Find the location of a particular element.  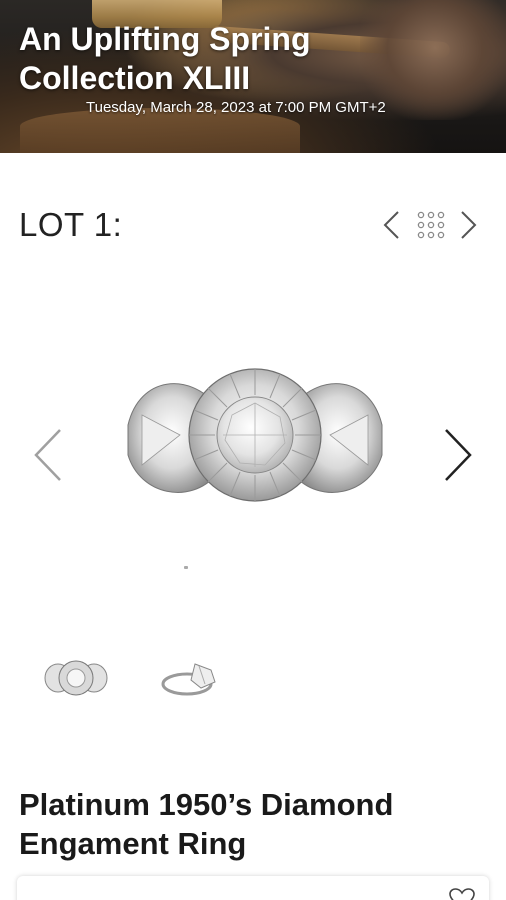

lot-label: LOT 1: is located at coordinates (71, 224).